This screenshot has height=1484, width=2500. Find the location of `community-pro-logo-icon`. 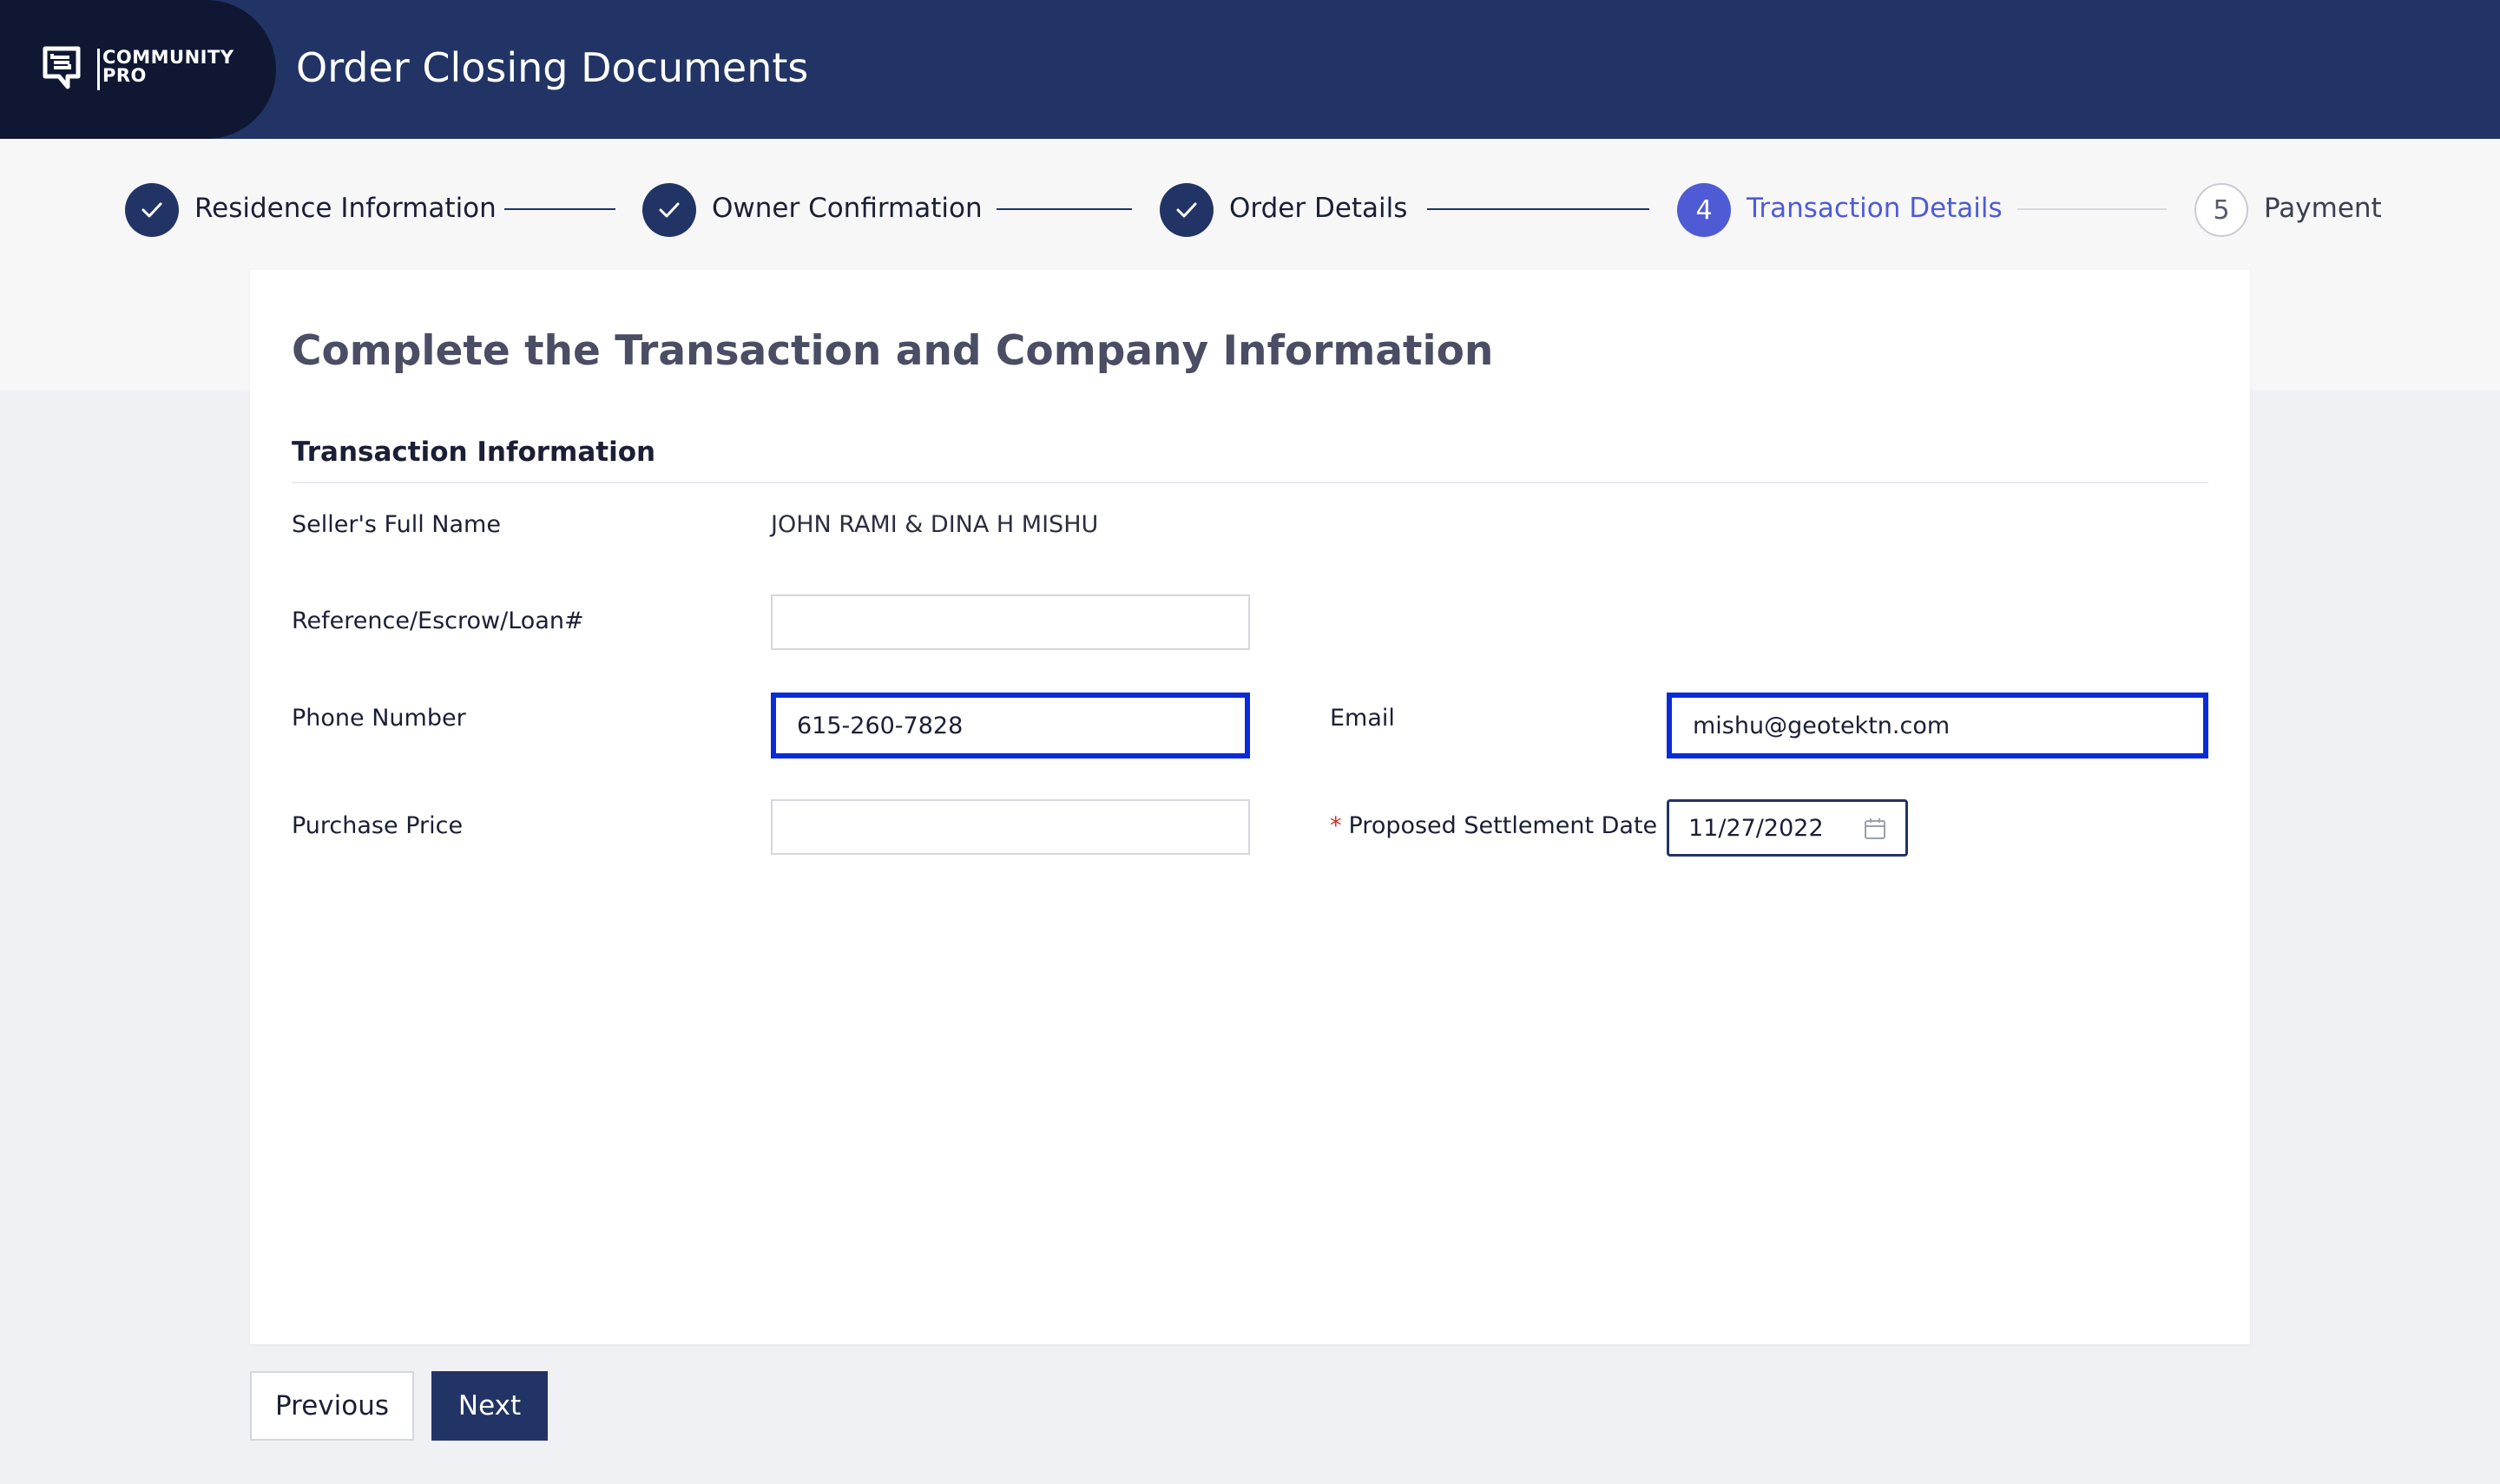

community-pro-logo-icon is located at coordinates (62, 67).